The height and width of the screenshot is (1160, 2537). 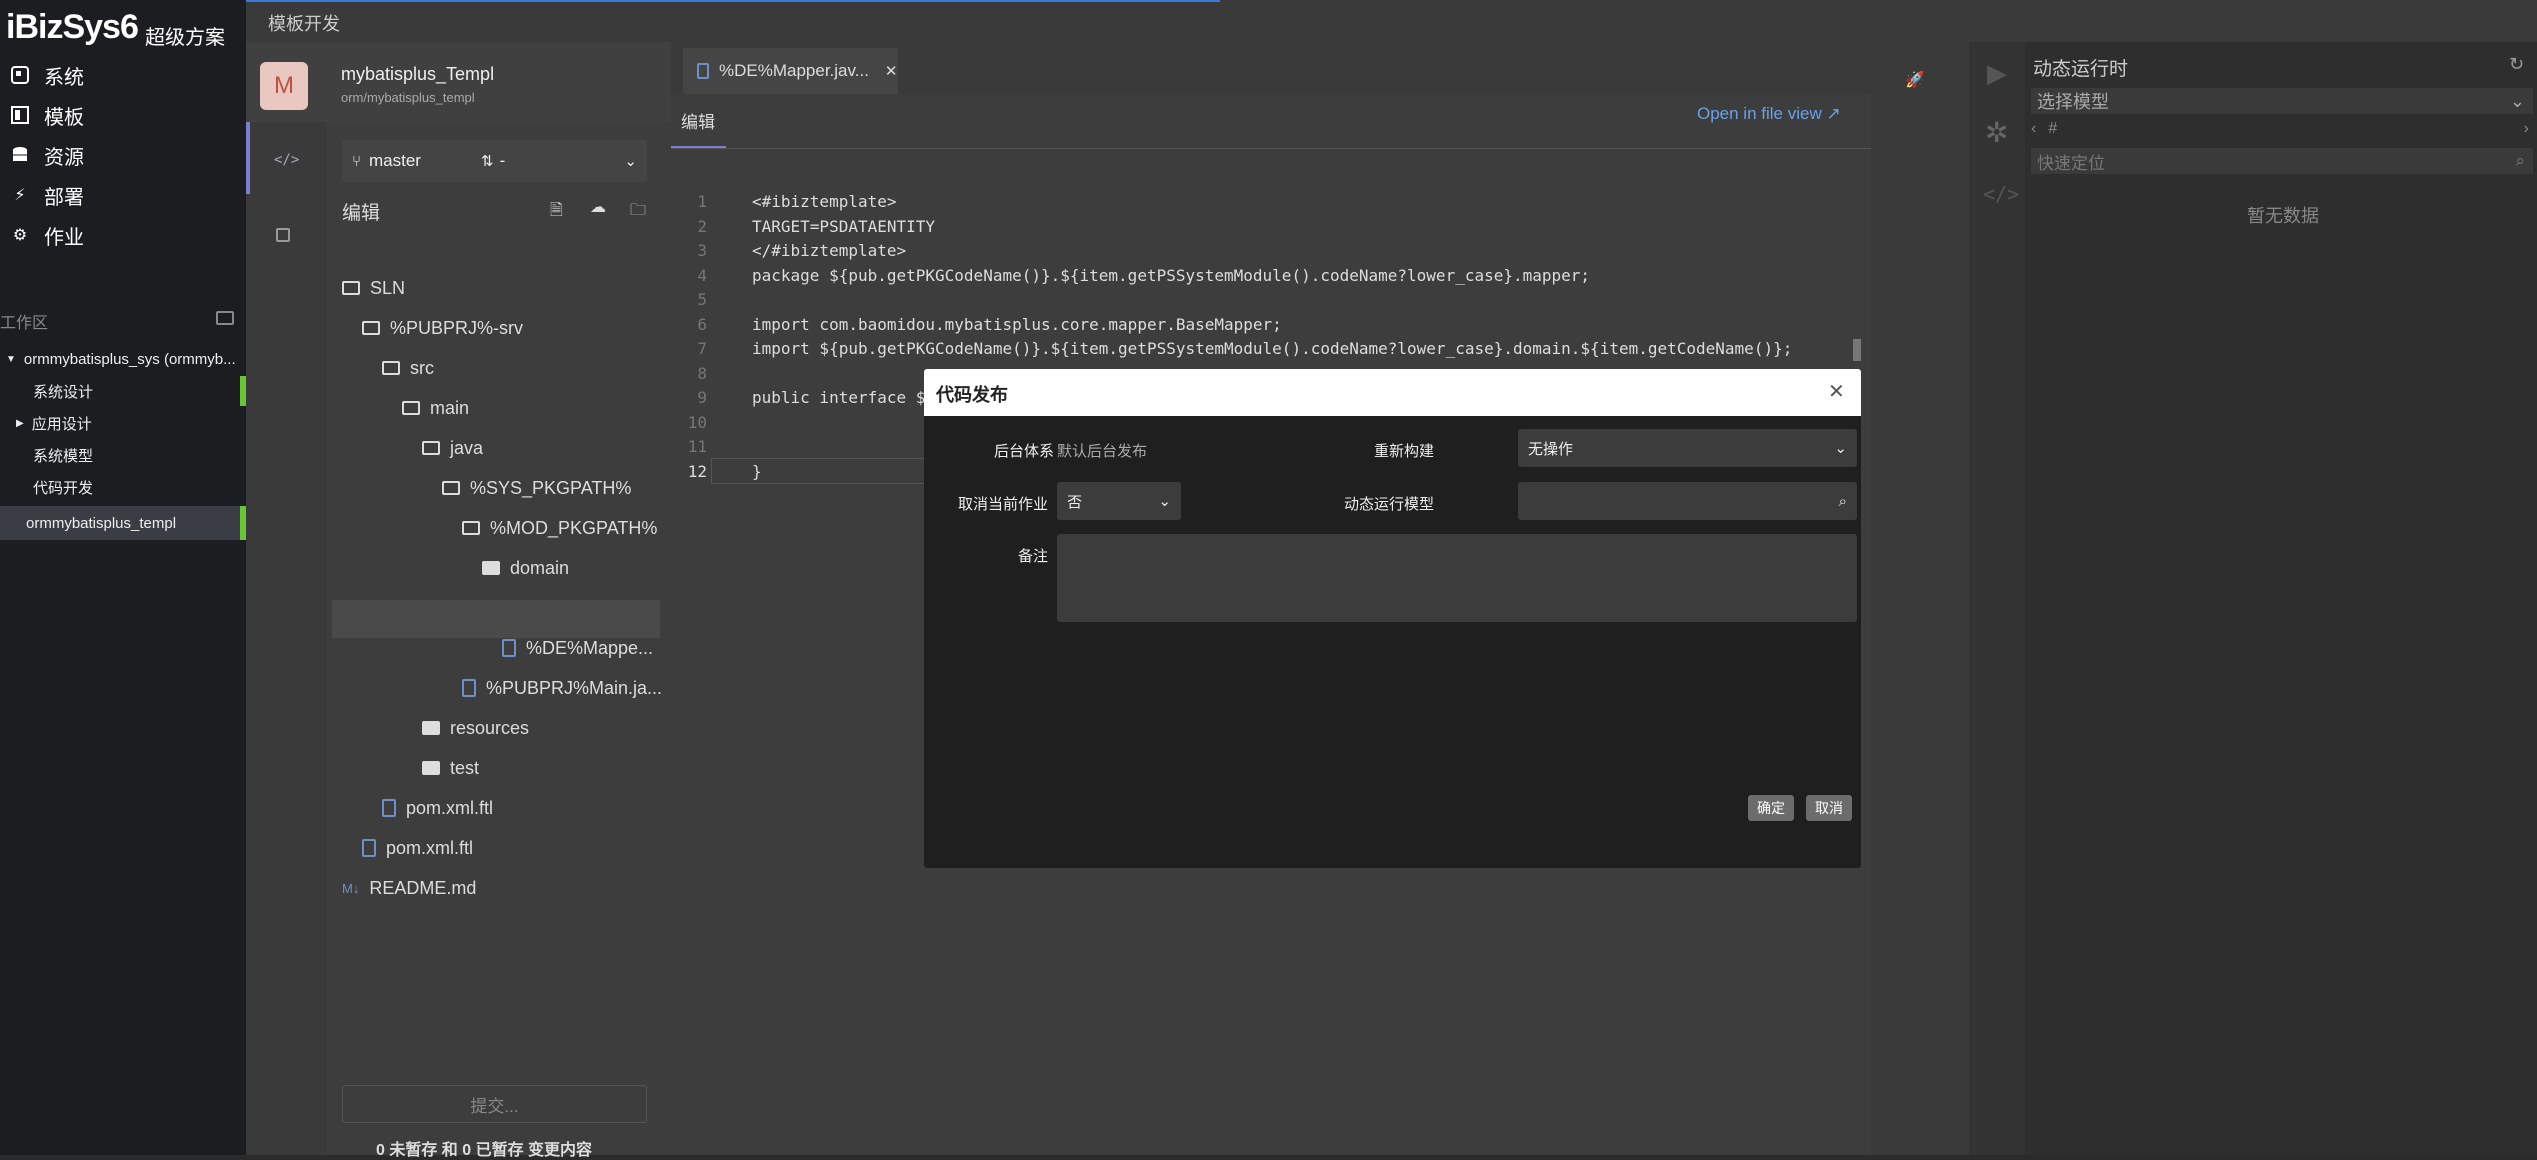 What do you see at coordinates (525, 568) in the screenshot?
I see `tree-item: domain` at bounding box center [525, 568].